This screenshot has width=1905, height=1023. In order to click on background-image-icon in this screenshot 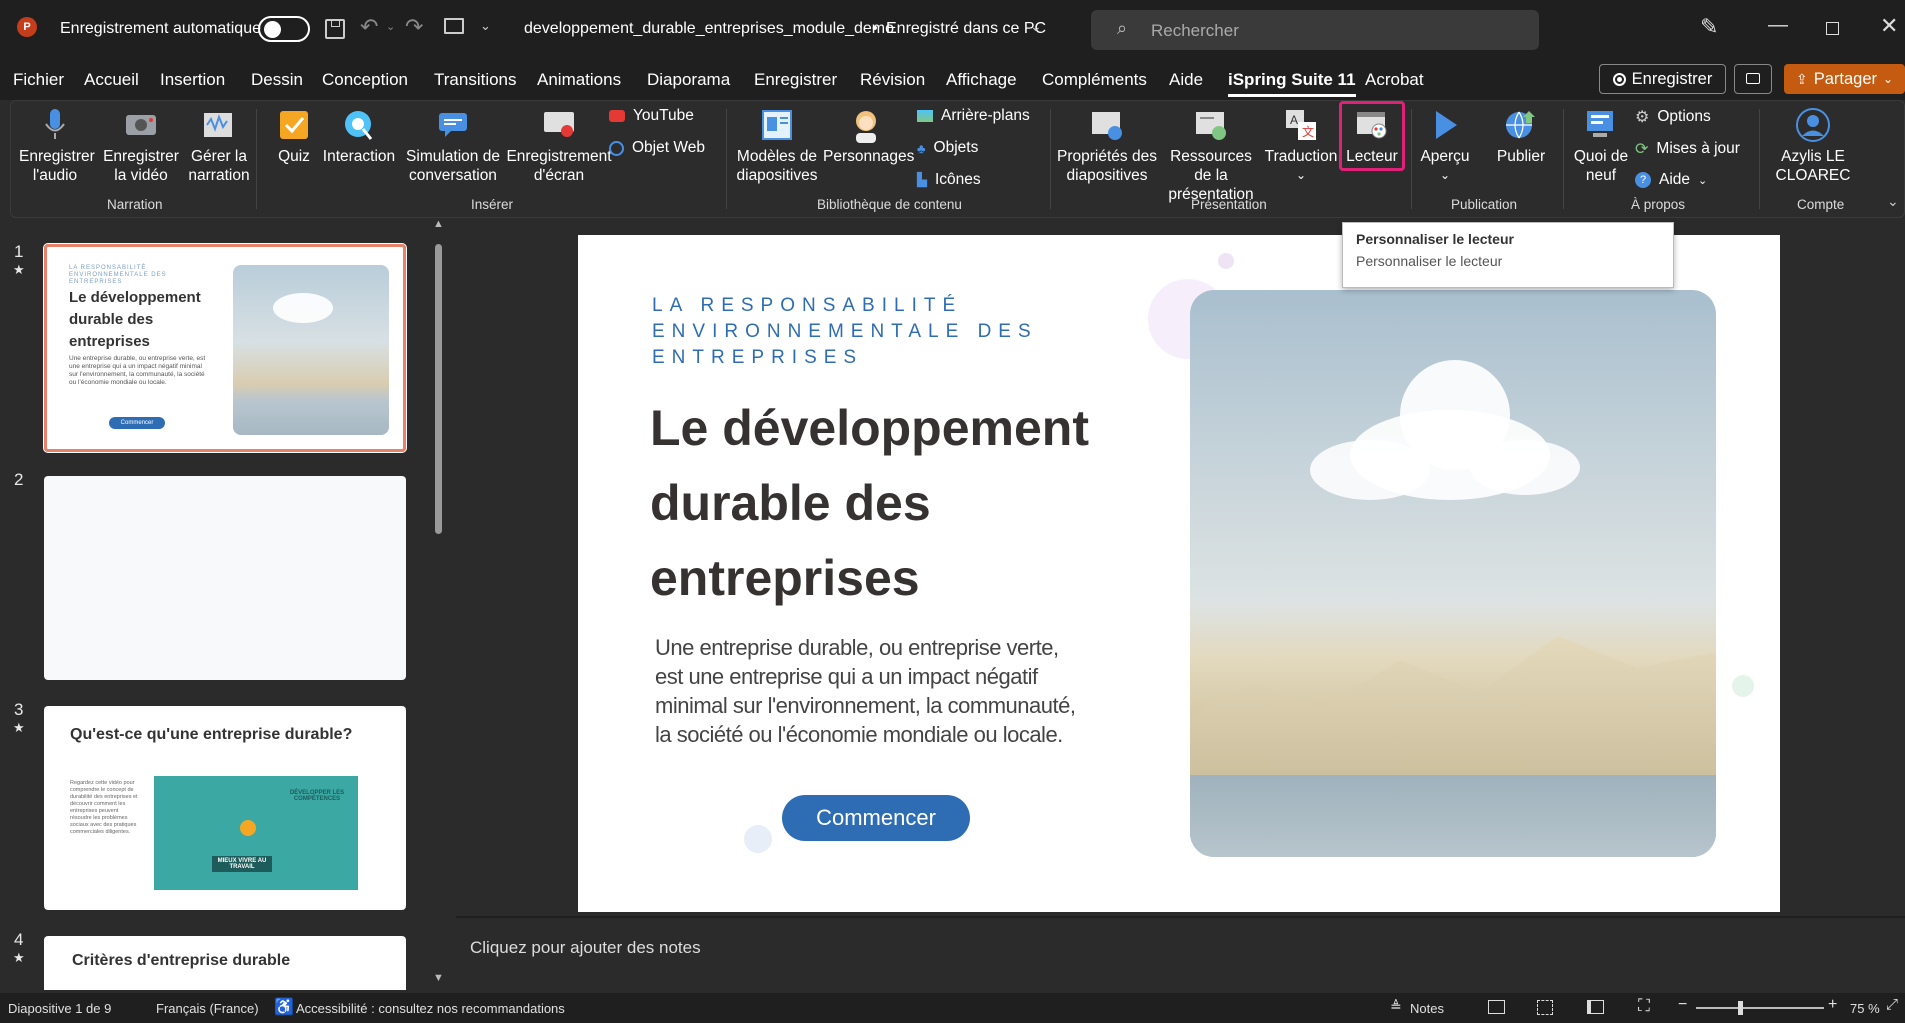, I will do `click(925, 116)`.